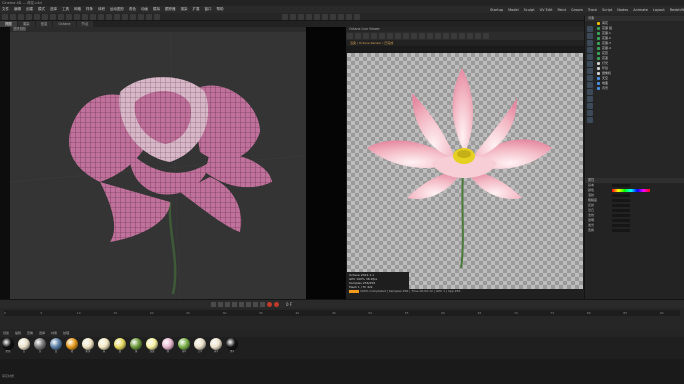 The width and height of the screenshot is (684, 384). I want to click on menu-item: 跟踪器, so click(170, 9).